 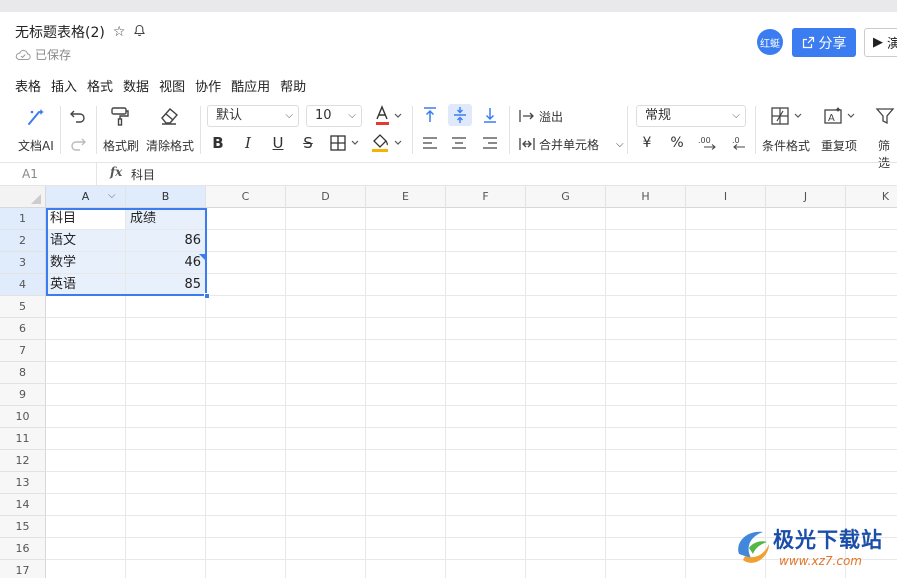 What do you see at coordinates (726, 219) in the screenshot?
I see `cell-i1` at bounding box center [726, 219].